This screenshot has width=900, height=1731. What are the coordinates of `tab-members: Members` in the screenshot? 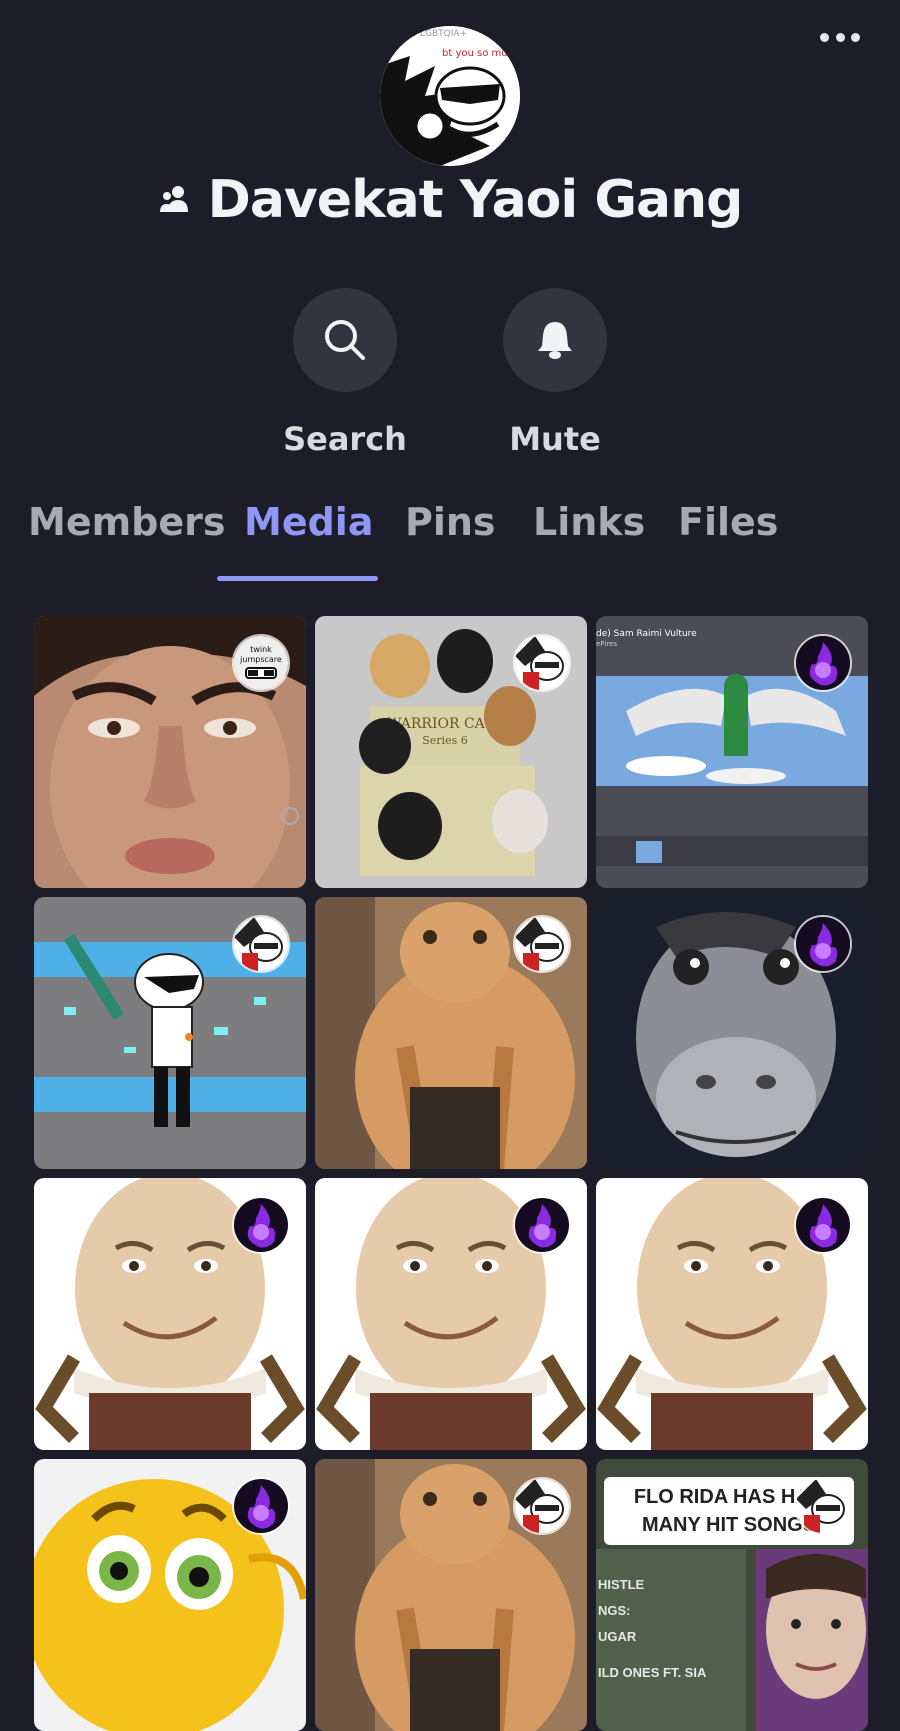 It's located at (127, 522).